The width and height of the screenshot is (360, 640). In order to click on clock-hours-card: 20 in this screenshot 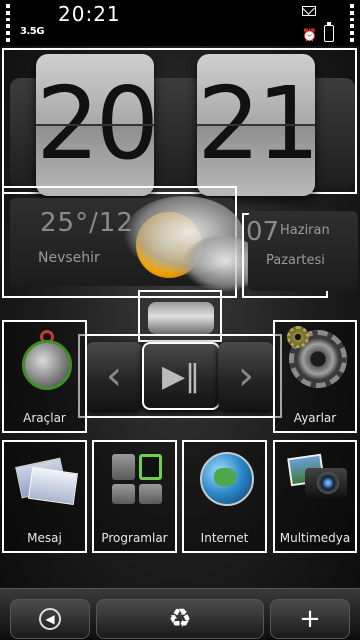, I will do `click(97, 125)`.